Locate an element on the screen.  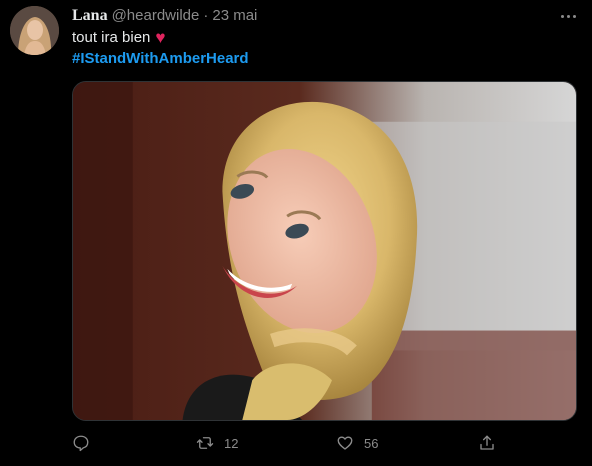
share-button is located at coordinates (487, 443).